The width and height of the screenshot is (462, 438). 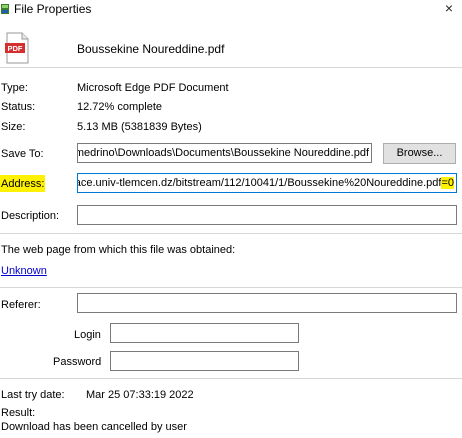 I want to click on pdf-icon: PDF, so click(x=17, y=48).